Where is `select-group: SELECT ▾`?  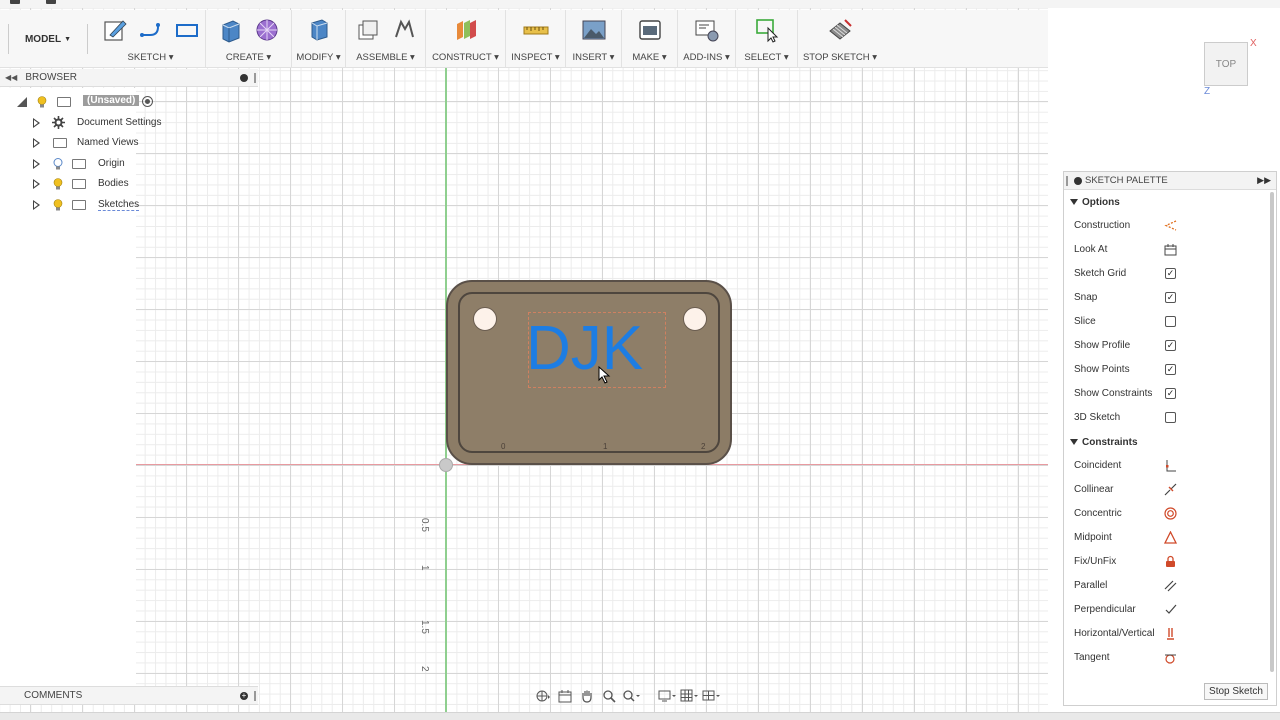
select-group: SELECT ▾ is located at coordinates (767, 39).